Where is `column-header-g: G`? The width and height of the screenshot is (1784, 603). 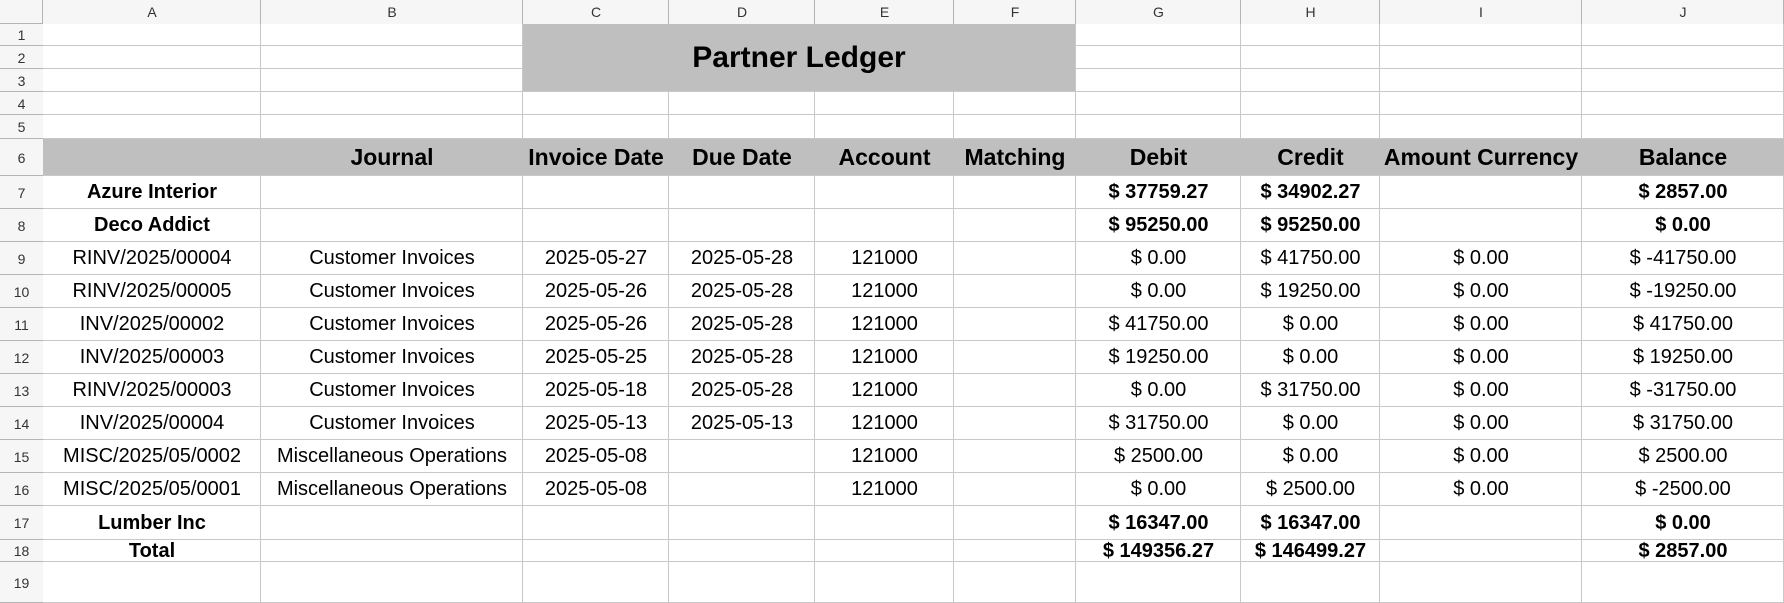 column-header-g: G is located at coordinates (1158, 12).